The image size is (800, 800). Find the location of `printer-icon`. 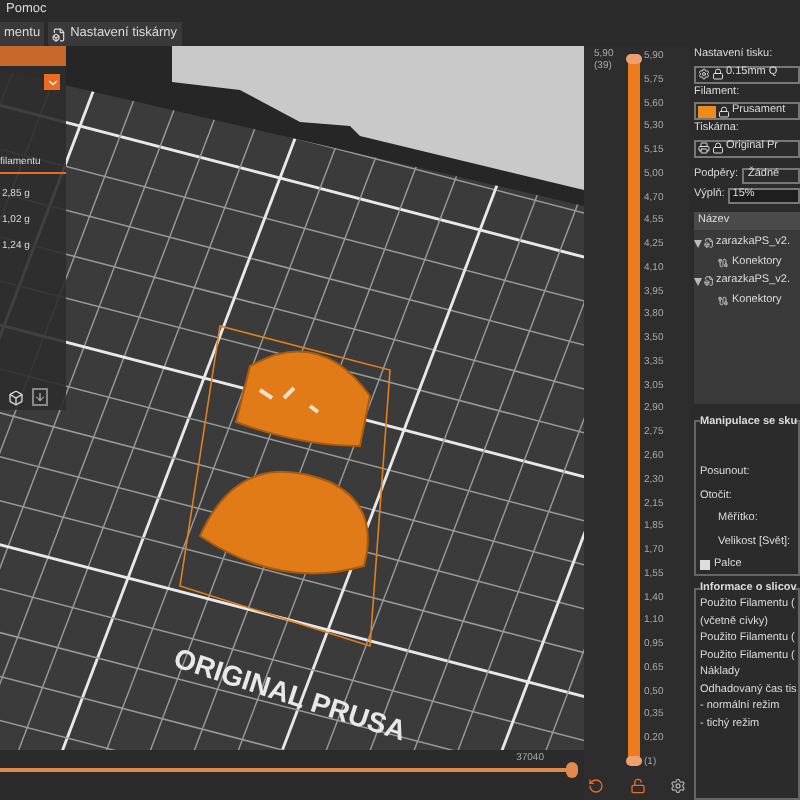

printer-icon is located at coordinates (704, 148).